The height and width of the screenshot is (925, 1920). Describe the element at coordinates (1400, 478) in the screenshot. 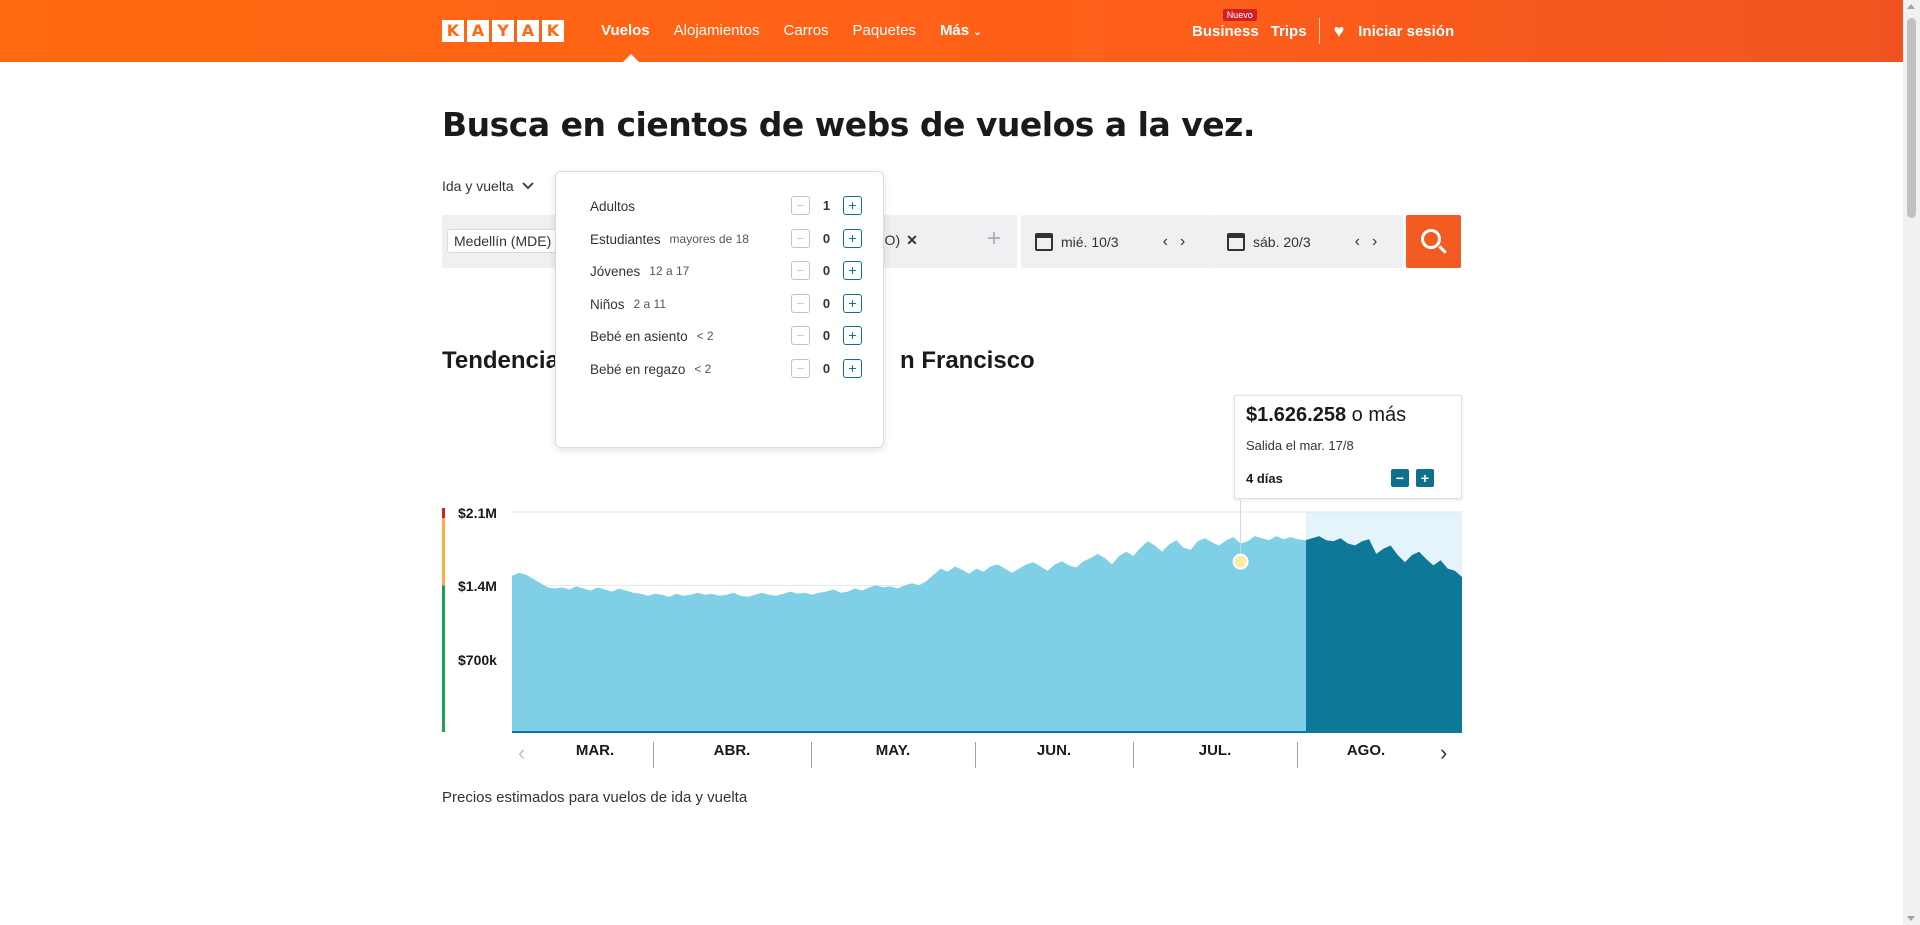

I see `decrease-days-button: −` at that location.